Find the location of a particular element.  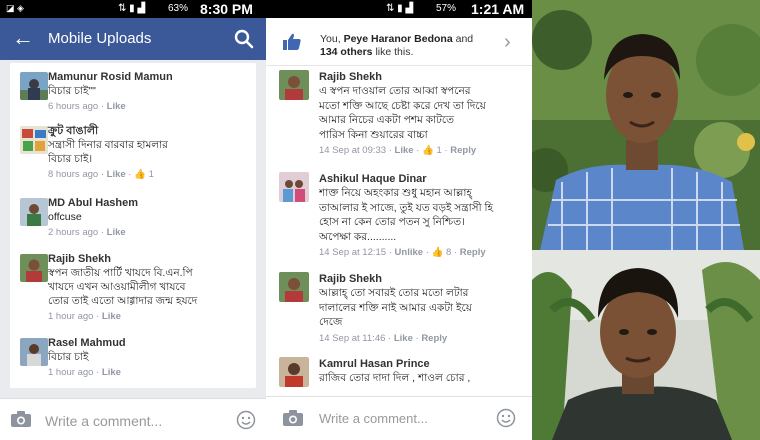

comment-text: সন্ত্রাসী দিনার বারবার হামলার is located at coordinates (108, 145).